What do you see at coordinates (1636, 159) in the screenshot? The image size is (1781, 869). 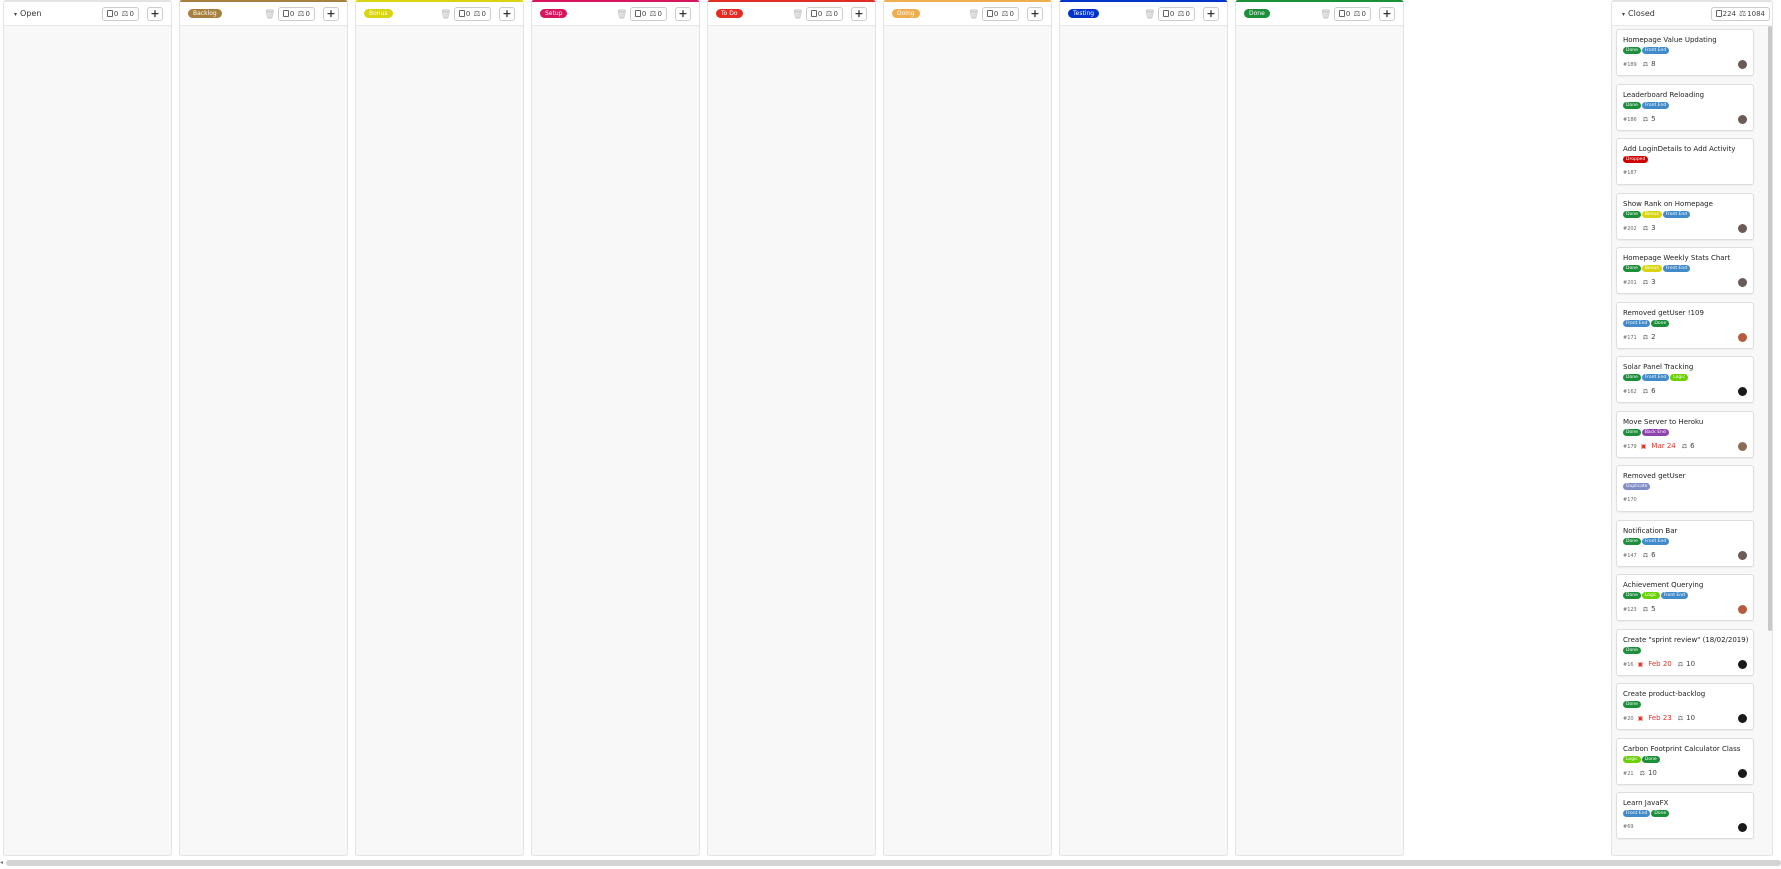 I see `issue-label: Dropped` at bounding box center [1636, 159].